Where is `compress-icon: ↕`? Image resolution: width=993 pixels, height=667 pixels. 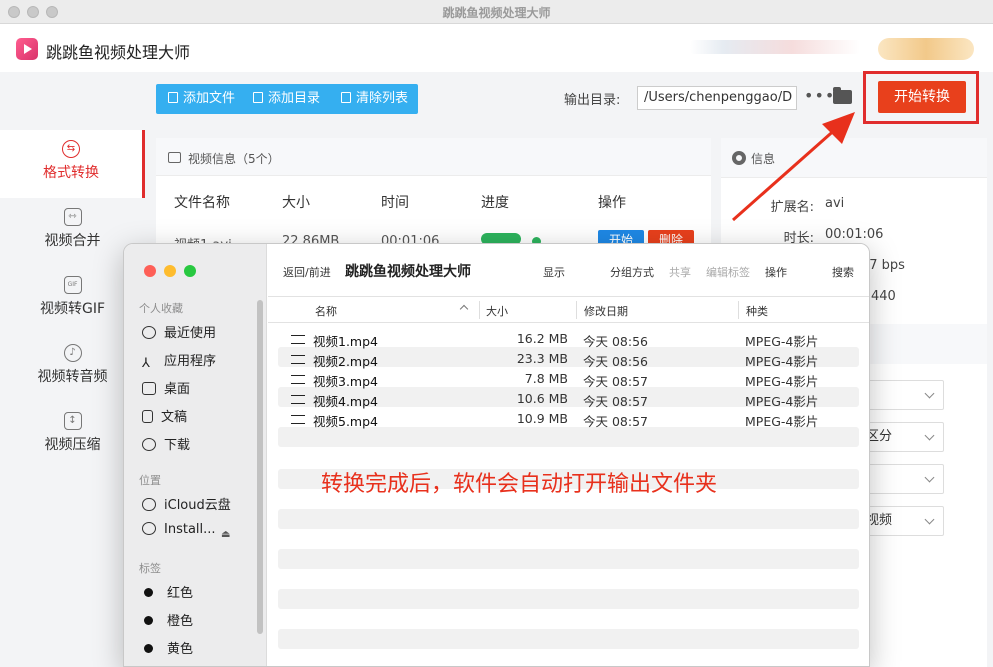
compress-icon: ↕ is located at coordinates (72, 421).